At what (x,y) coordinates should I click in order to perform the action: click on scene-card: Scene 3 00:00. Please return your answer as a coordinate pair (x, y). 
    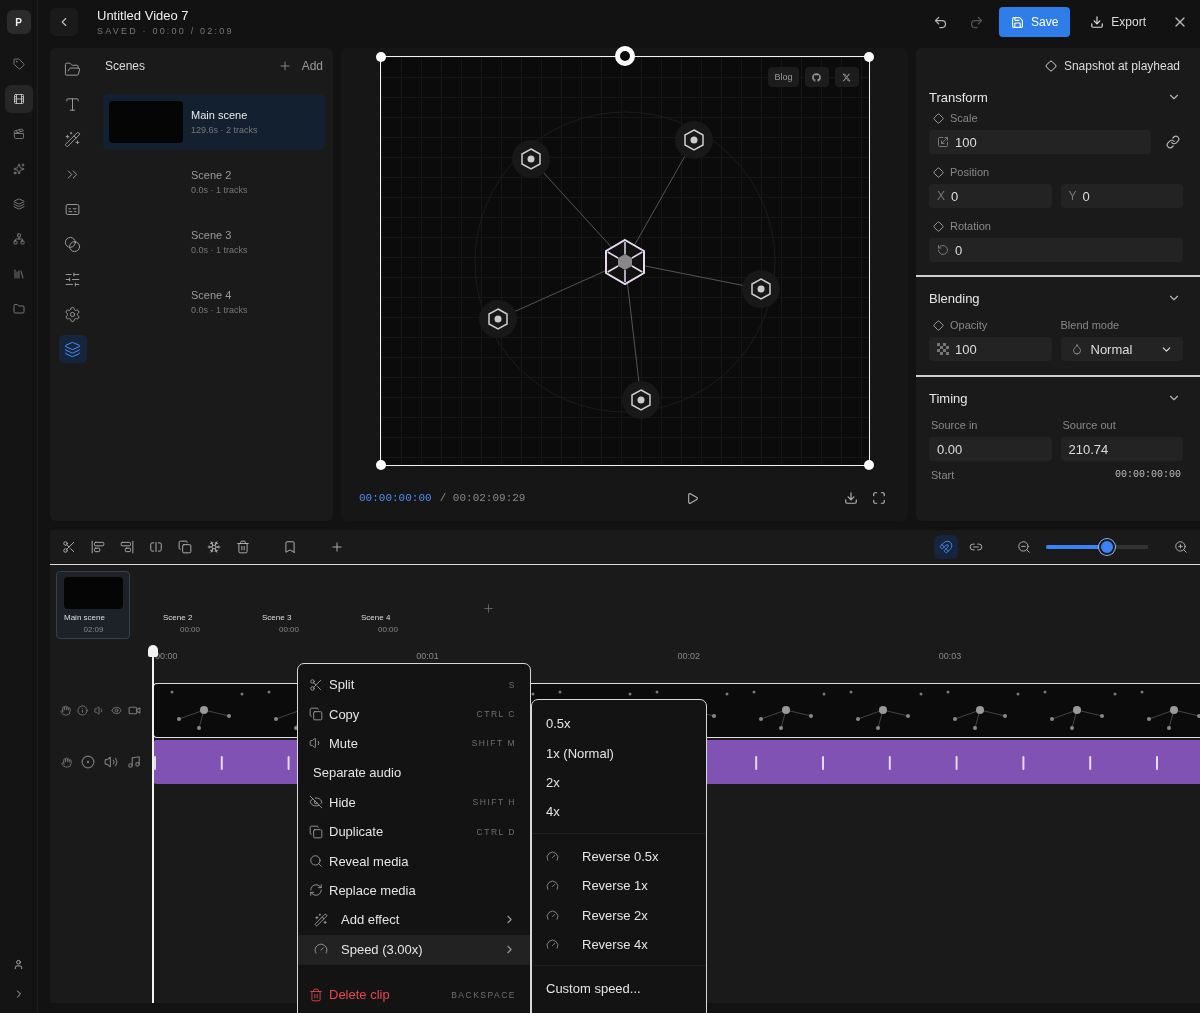
    Looking at the image, I should click on (303, 605).